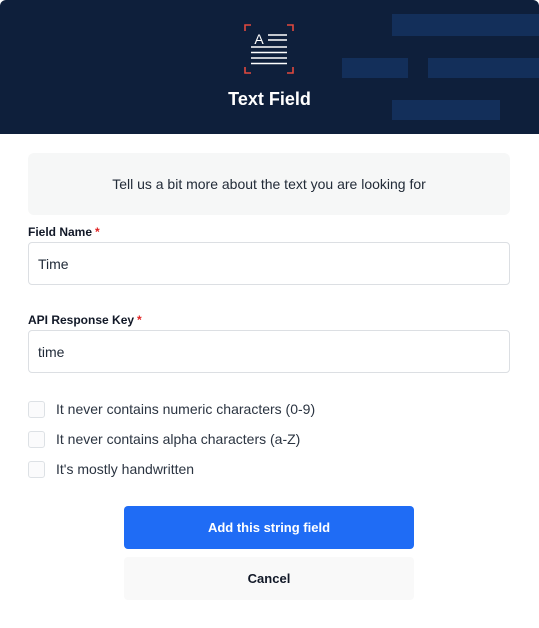  What do you see at coordinates (36, 469) in the screenshot?
I see `checkbox-handwritten` at bounding box center [36, 469].